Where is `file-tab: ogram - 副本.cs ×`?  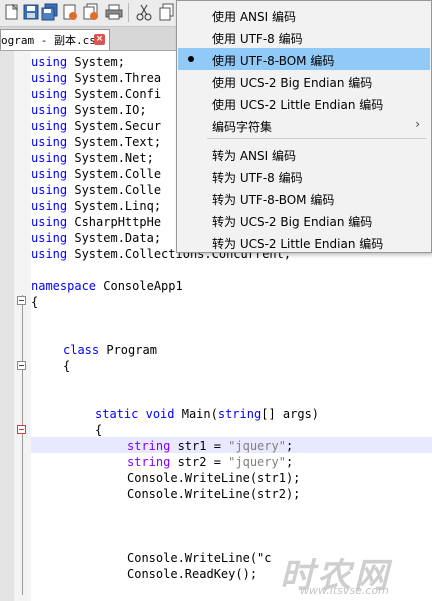 file-tab: ogram - 副本.cs × is located at coordinates (55, 39).